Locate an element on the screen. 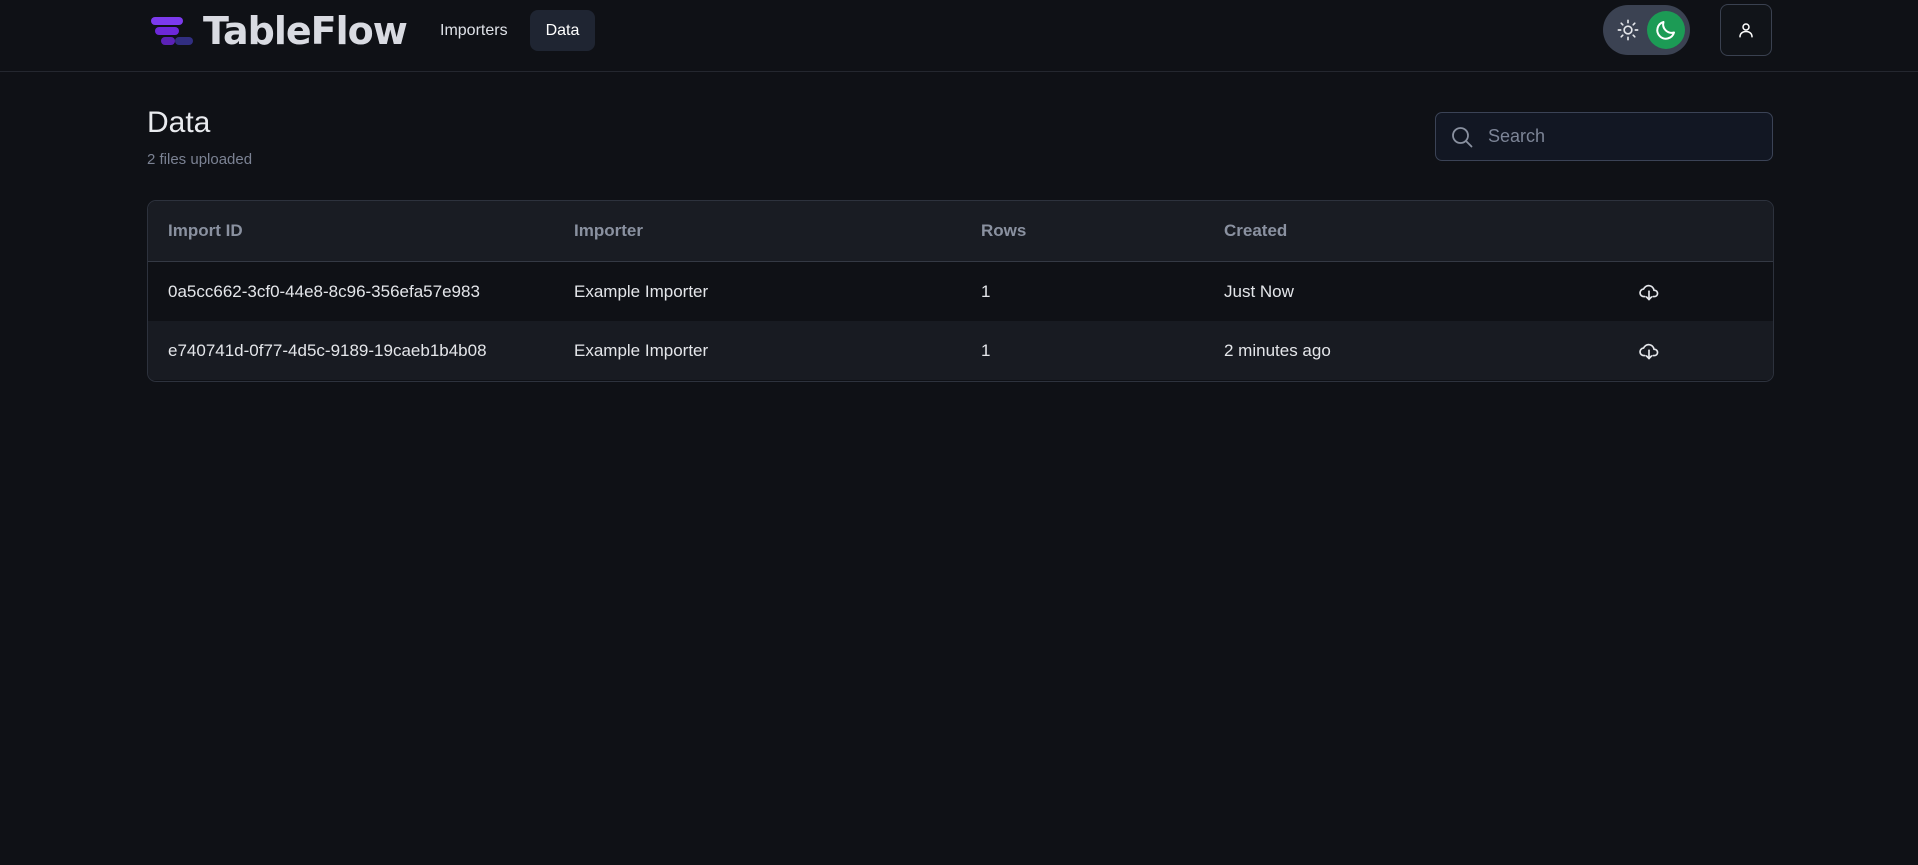 The image size is (1918, 865). user-menu-button is located at coordinates (1746, 30).